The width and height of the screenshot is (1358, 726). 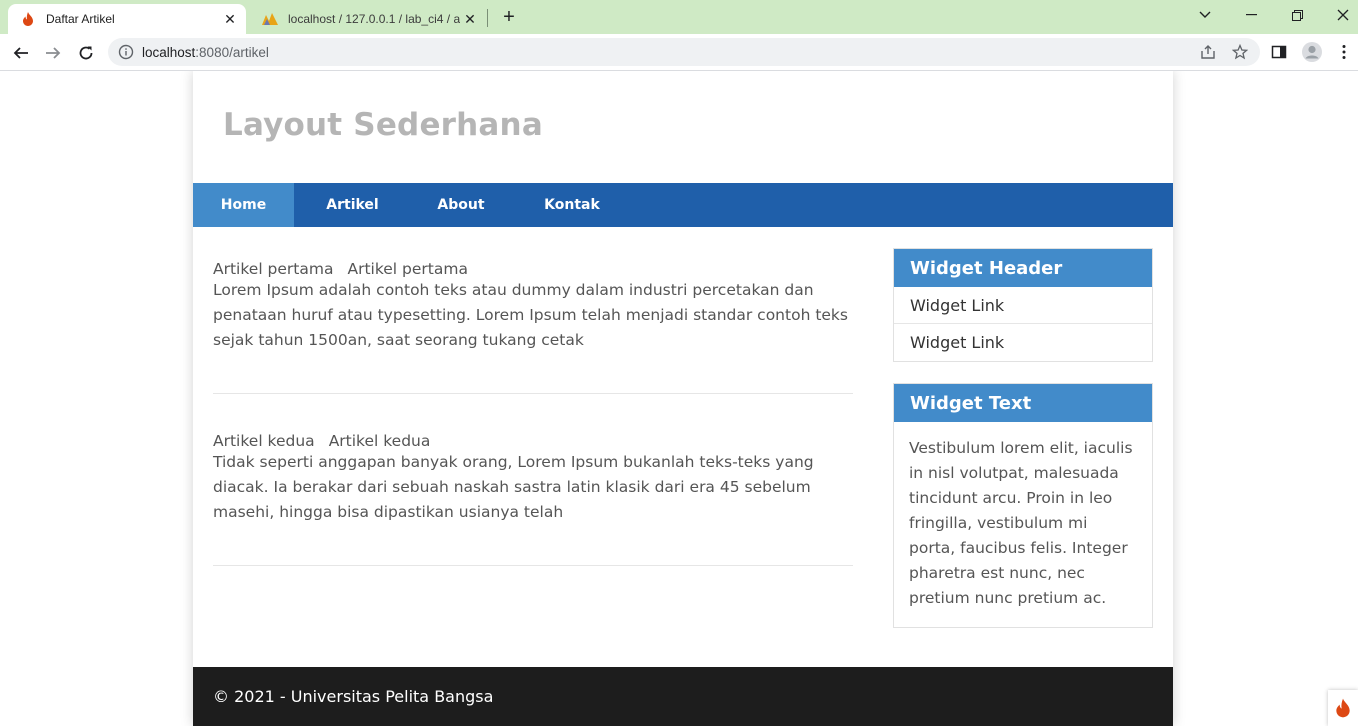 I want to click on minimize-icon, so click(x=1251, y=15).